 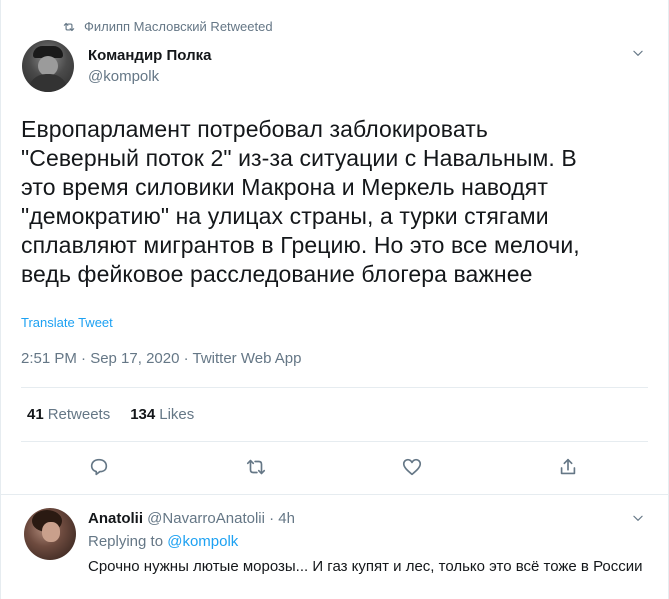 I want to click on retweet-context: Филипп Масловский Retweeted, so click(x=167, y=26).